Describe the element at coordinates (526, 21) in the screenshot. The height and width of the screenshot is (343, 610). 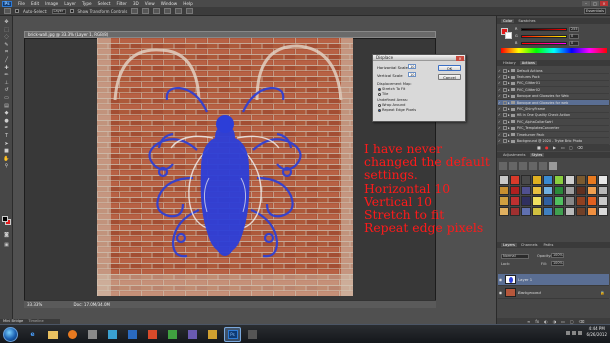
I see `tab-swatches: Swatches` at that location.